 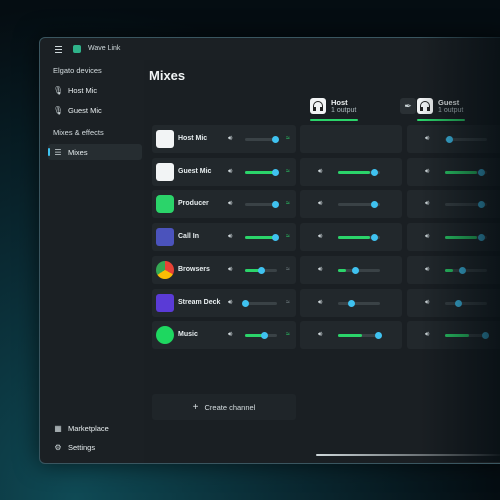 What do you see at coordinates (224, 204) in the screenshot?
I see `channel-row: Producer 🔊︎ ≈` at bounding box center [224, 204].